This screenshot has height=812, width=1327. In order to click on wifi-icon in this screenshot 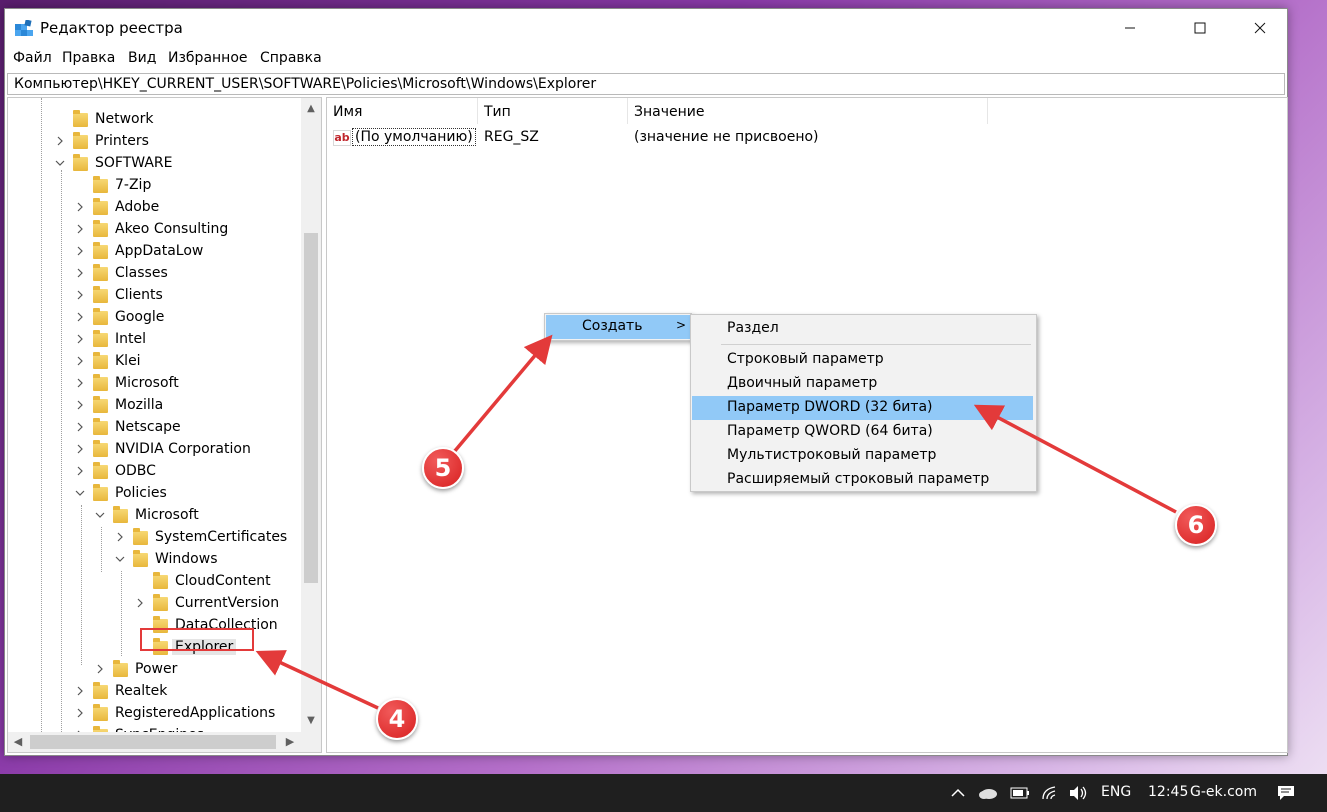, I will do `click(1050, 793)`.